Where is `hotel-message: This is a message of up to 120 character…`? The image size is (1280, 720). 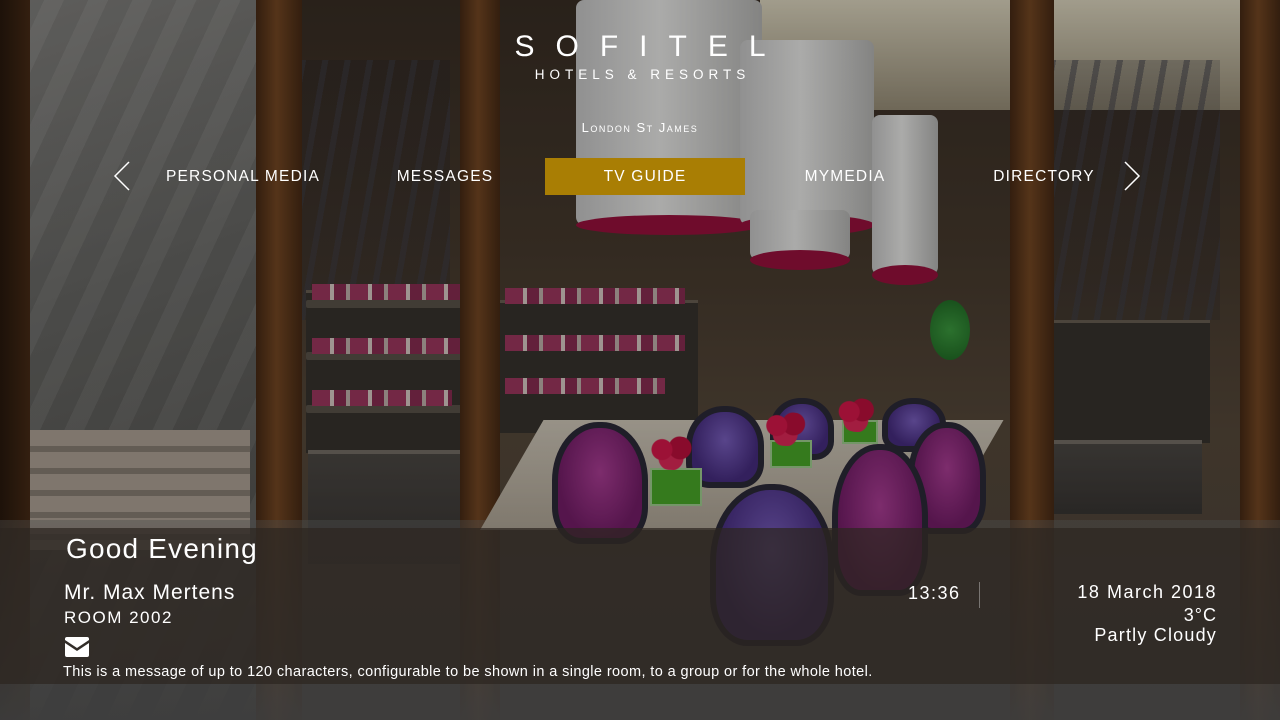 hotel-message: This is a message of up to 120 character… is located at coordinates (468, 672).